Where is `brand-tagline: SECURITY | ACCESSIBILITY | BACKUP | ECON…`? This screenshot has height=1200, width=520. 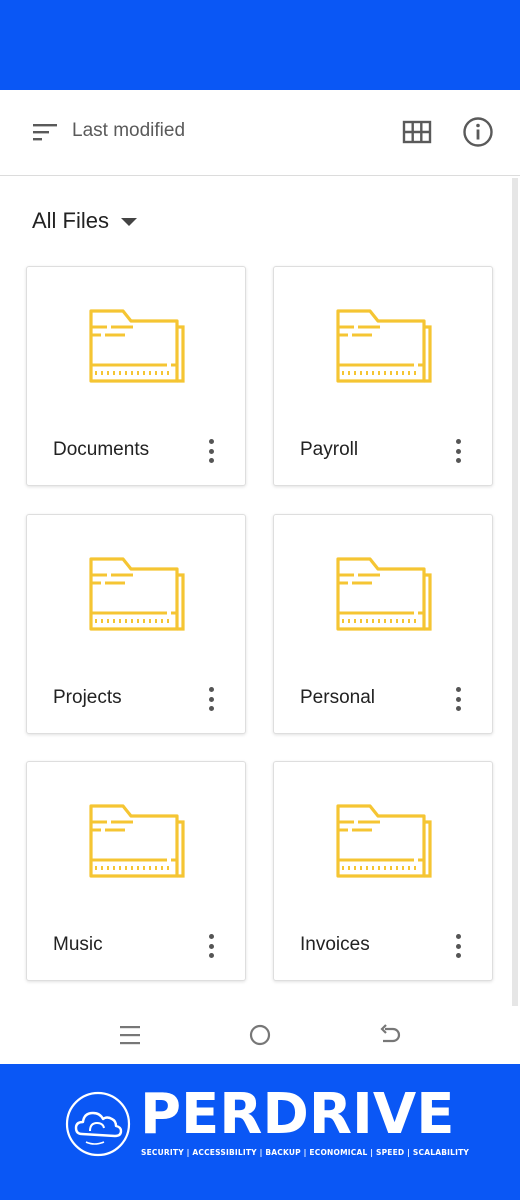
brand-tagline: SECURITY | ACCESSIBILITY | BACKUP | ECON… is located at coordinates (305, 1152).